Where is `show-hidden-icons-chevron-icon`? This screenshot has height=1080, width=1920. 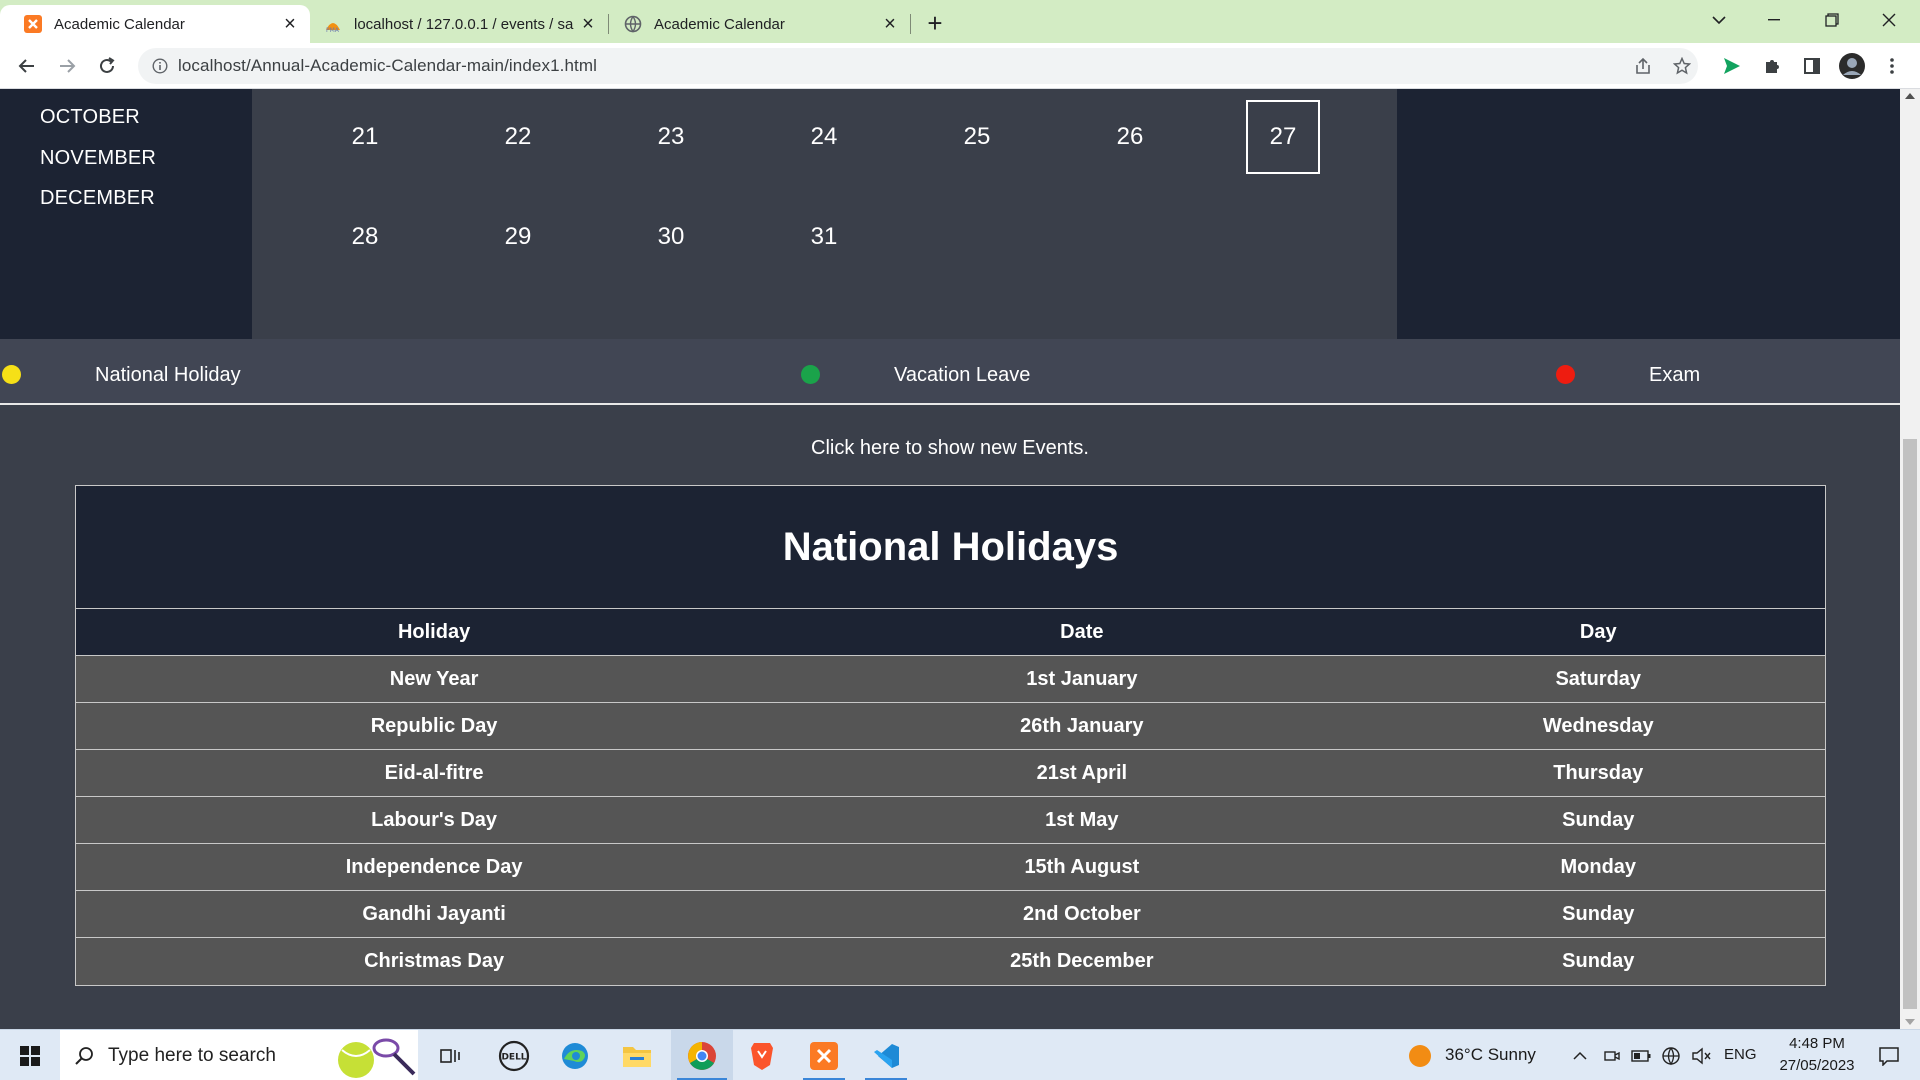
show-hidden-icons-chevron-icon is located at coordinates (1580, 1055).